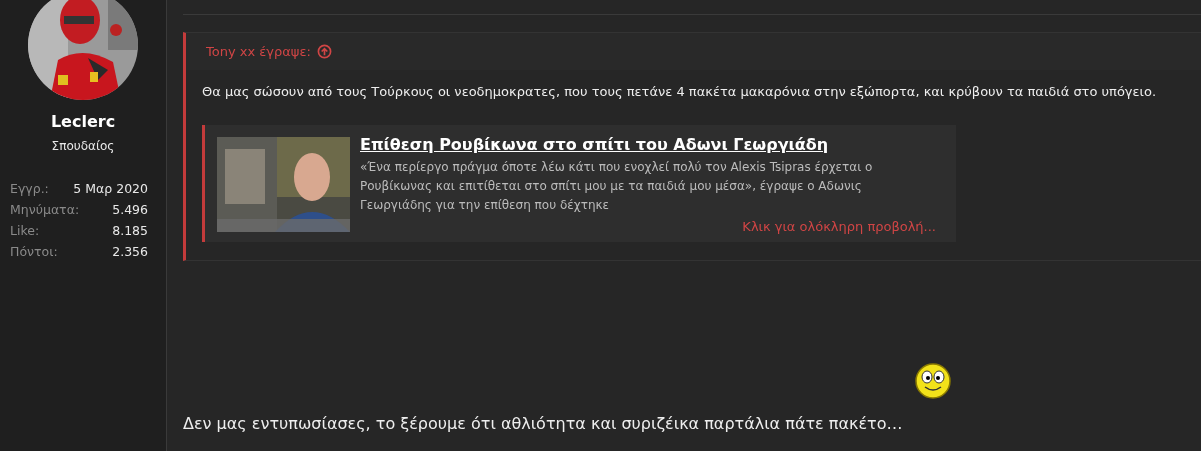  Describe the element at coordinates (110, 189) in the screenshot. I see `stat-value: 5 Μαρ 2020` at that location.